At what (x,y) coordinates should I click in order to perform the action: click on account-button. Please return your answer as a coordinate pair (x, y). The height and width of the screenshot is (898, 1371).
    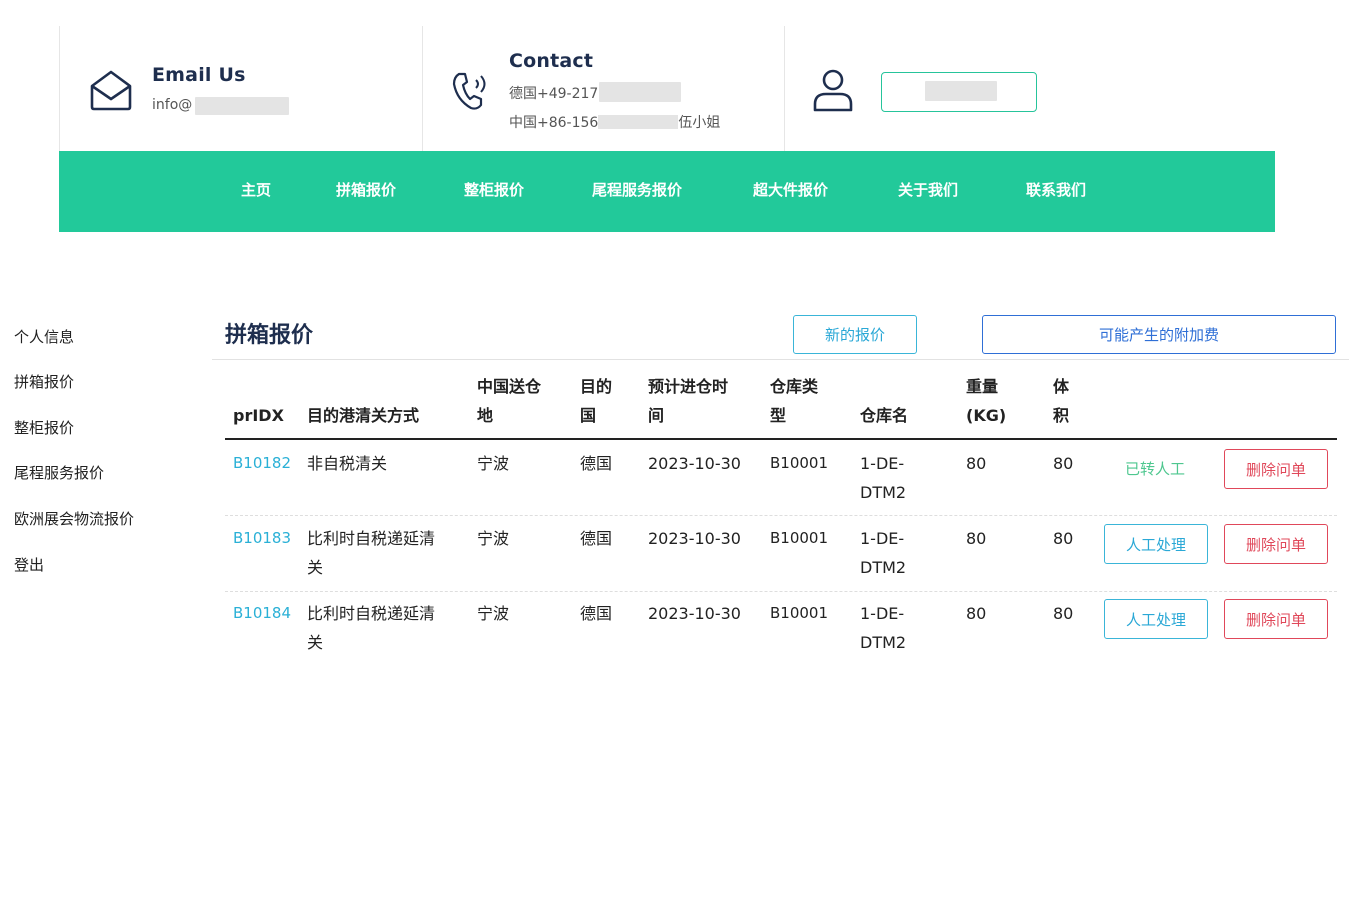
    Looking at the image, I should click on (959, 92).